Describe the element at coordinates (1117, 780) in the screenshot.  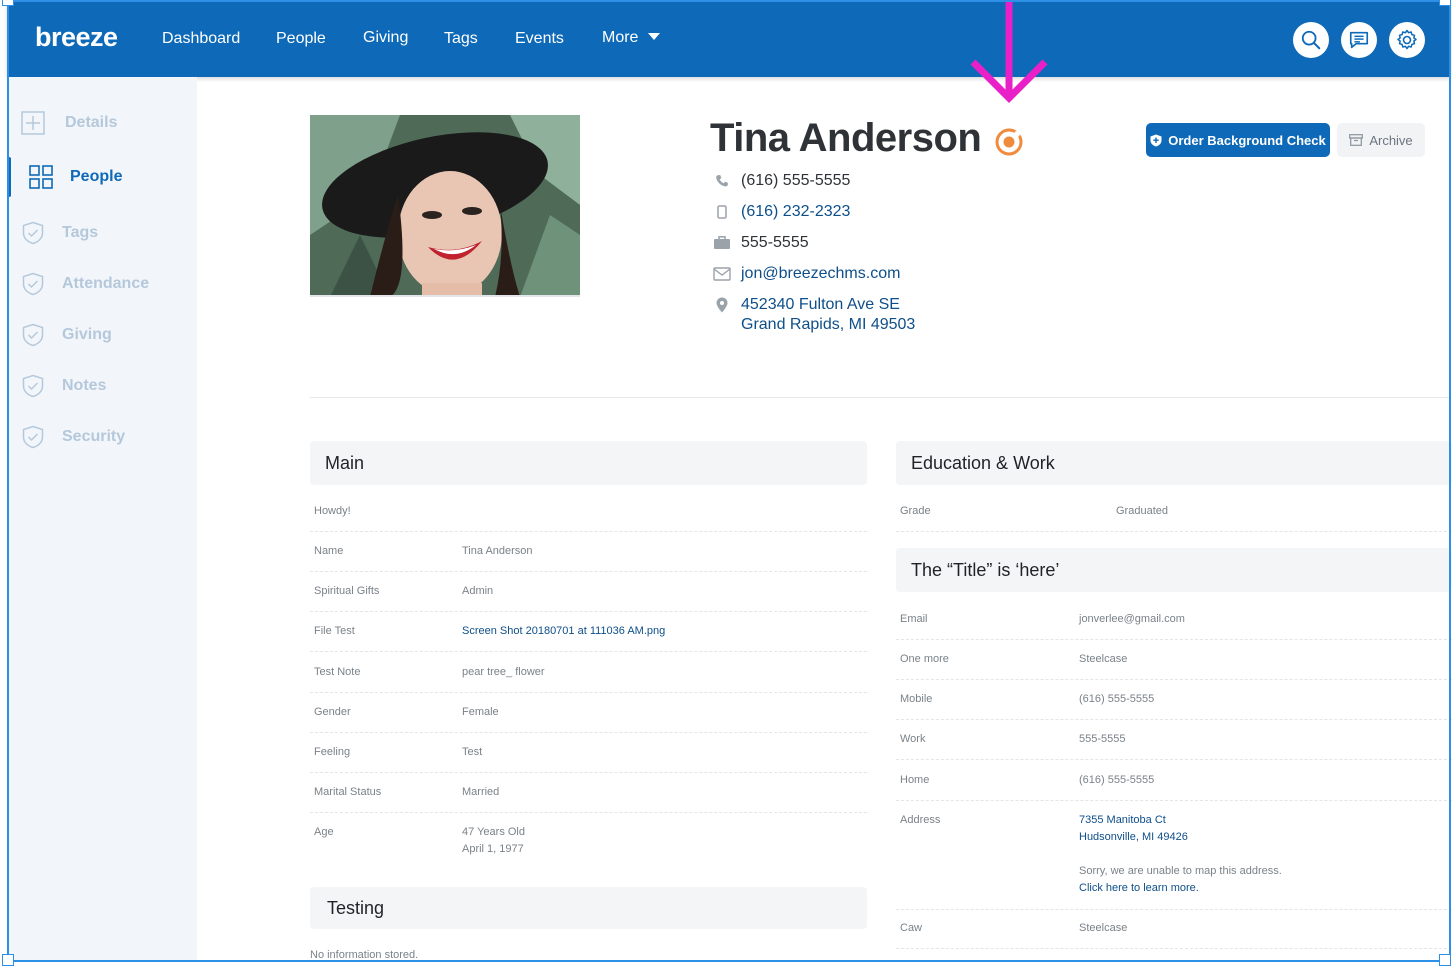
I see `field-value: (616) 555-5555` at that location.